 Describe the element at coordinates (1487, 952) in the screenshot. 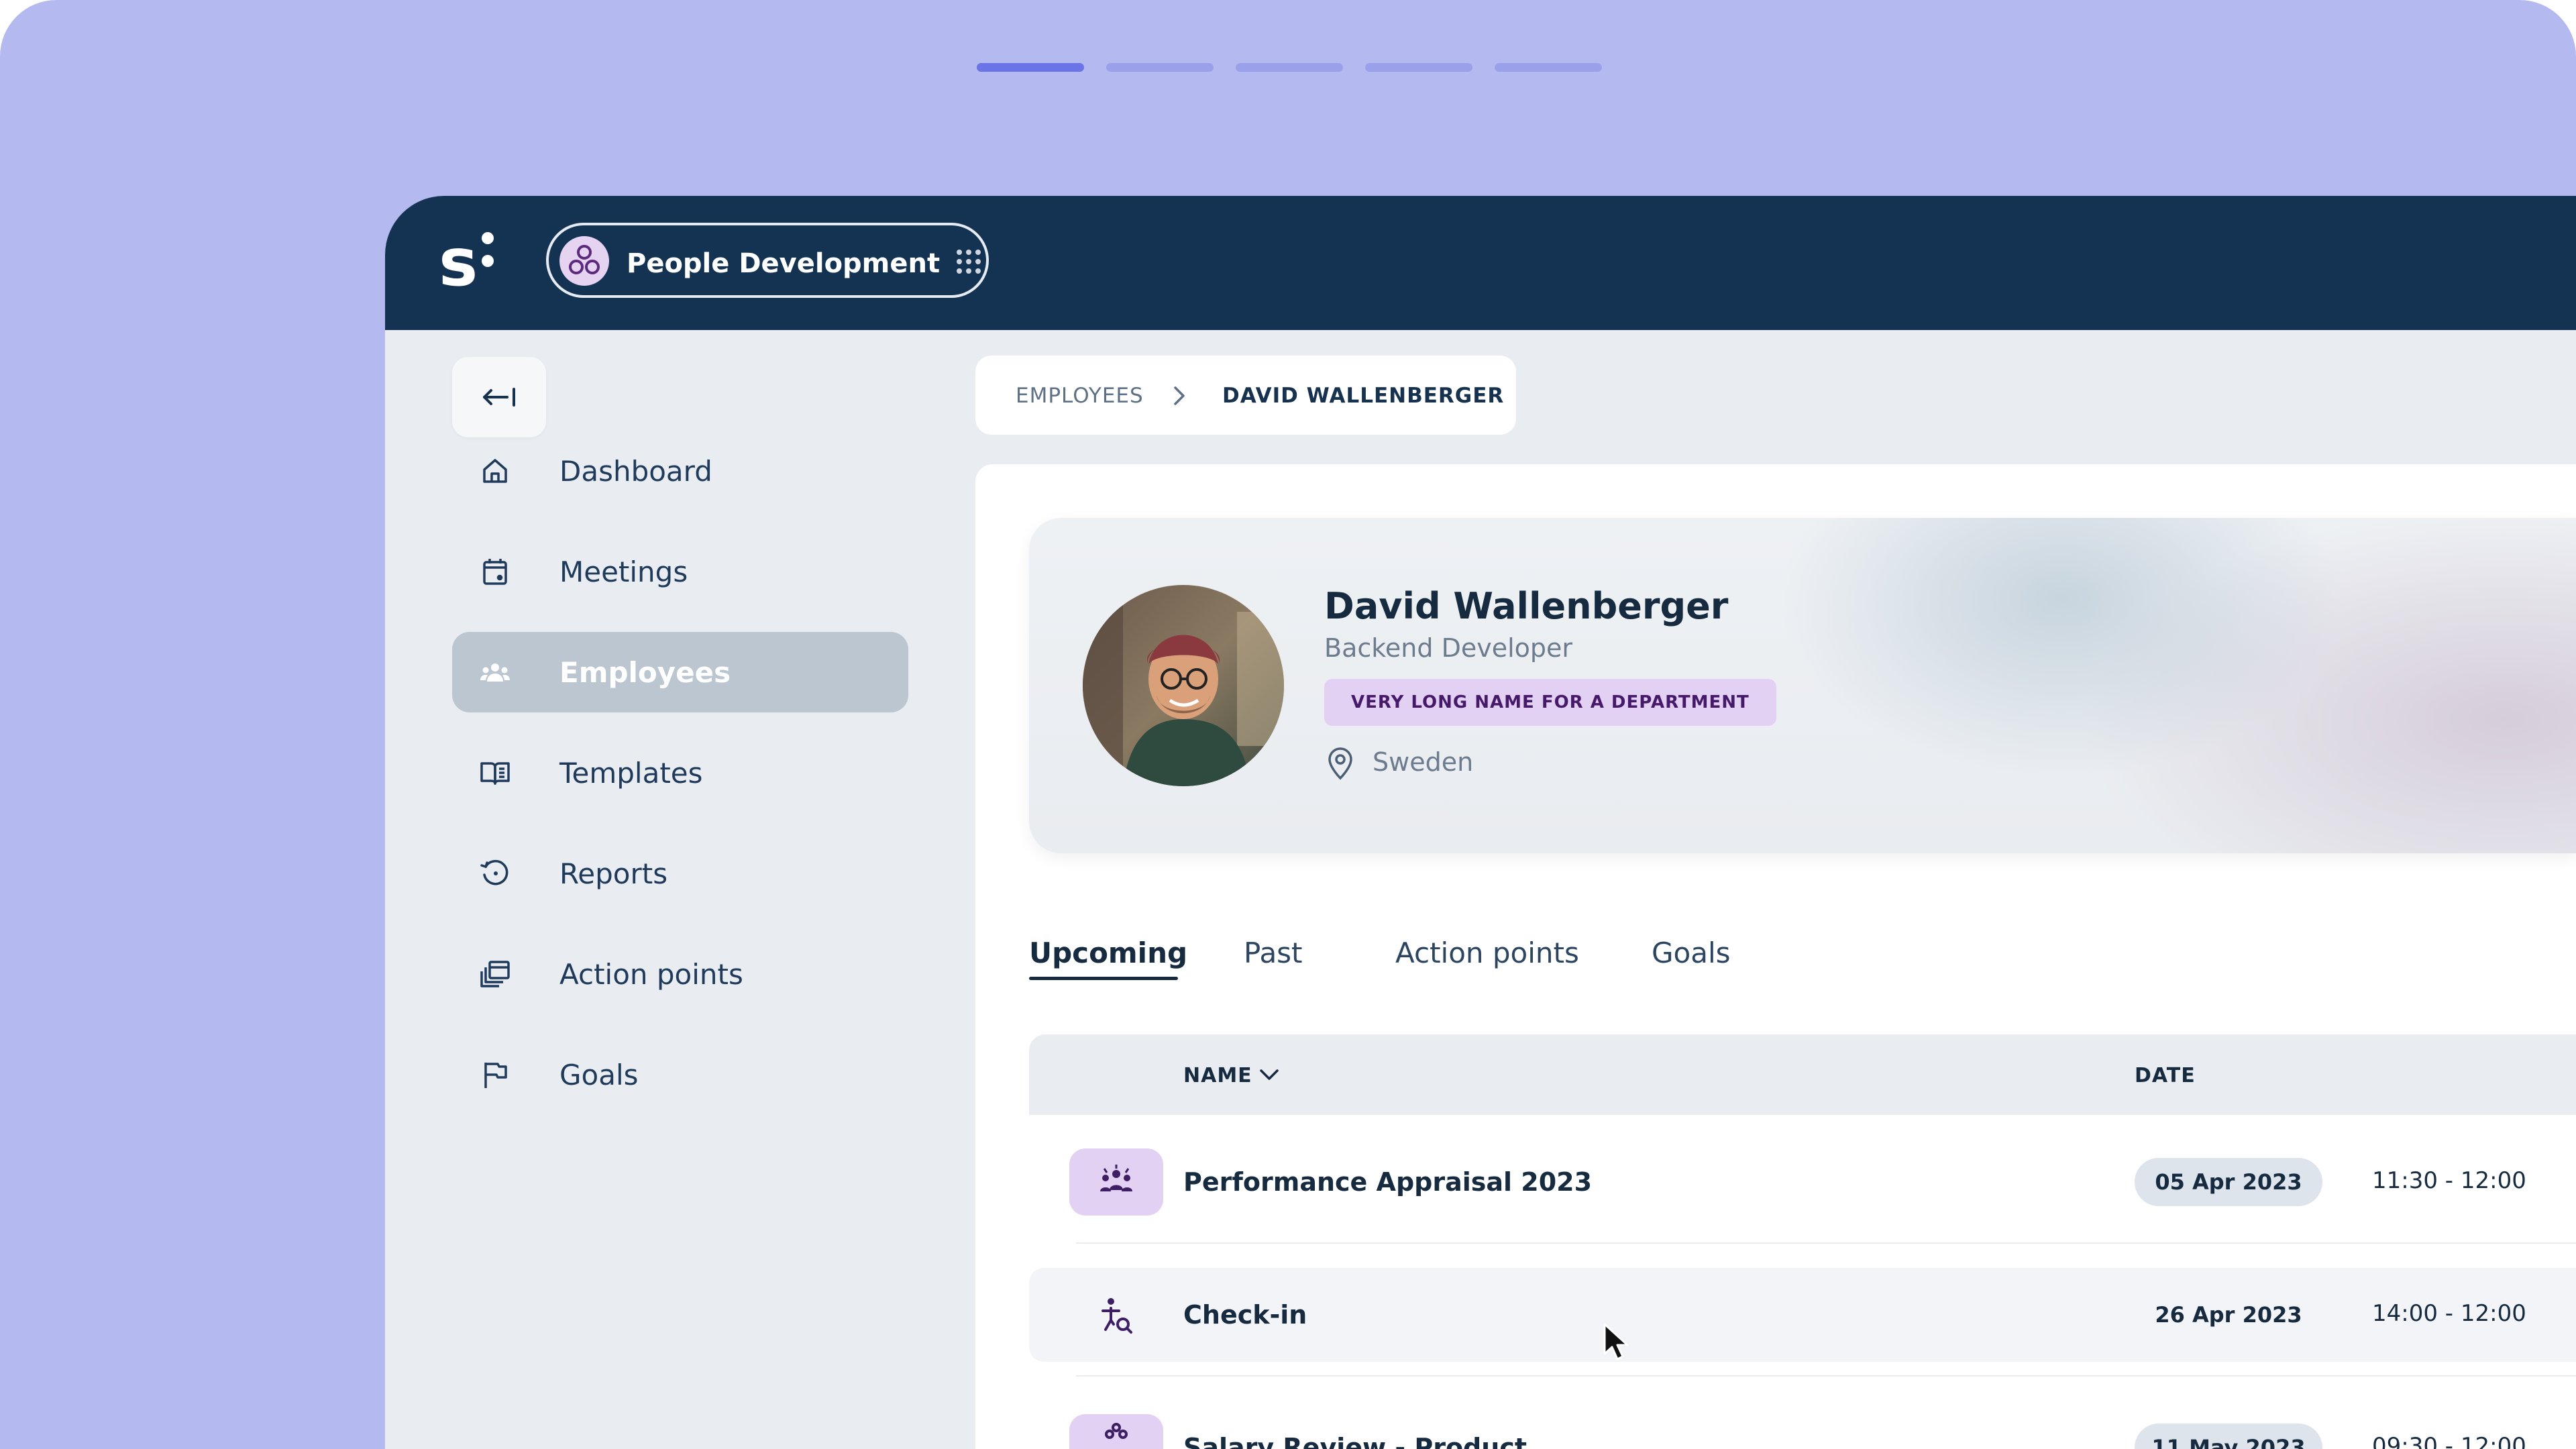

I see `tab-action-points: Action points` at that location.